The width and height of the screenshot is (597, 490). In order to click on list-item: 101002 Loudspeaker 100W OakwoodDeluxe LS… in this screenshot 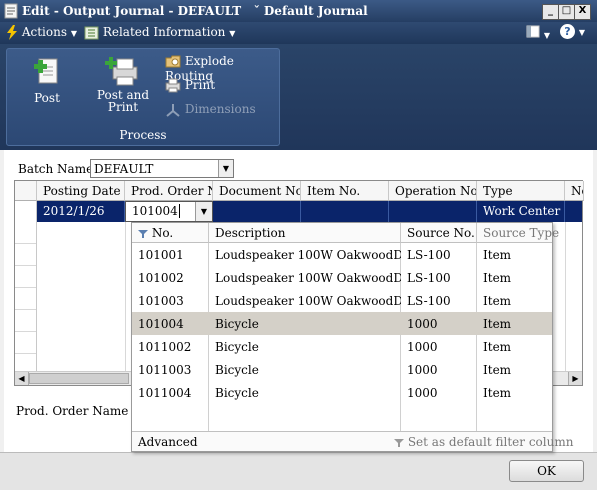, I will do `click(342, 277)`.